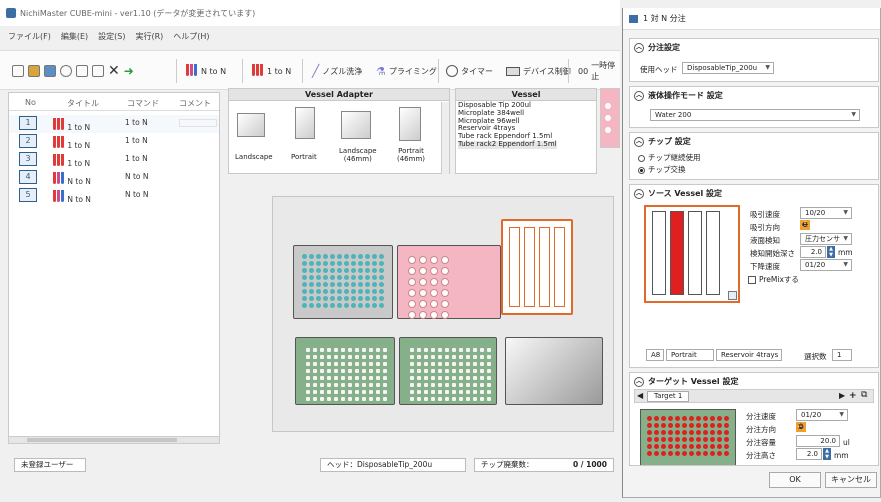  Describe the element at coordinates (251, 125) in the screenshot. I see `landscape-adapter-icon` at that location.